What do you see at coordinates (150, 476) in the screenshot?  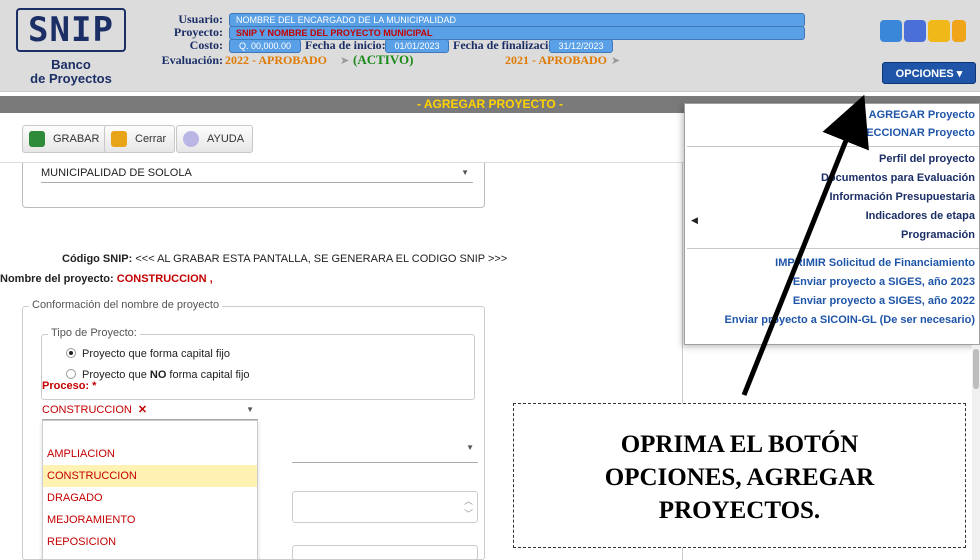 I see `dropdown-option-selected: CONSTRUCCION` at bounding box center [150, 476].